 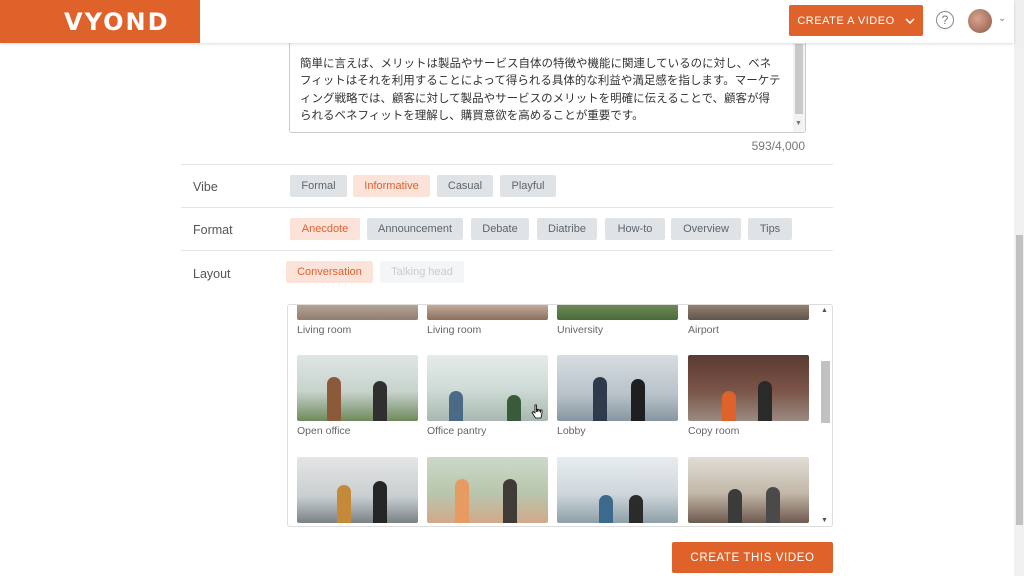 What do you see at coordinates (500, 229) in the screenshot?
I see `format-debate-chip: Debate` at bounding box center [500, 229].